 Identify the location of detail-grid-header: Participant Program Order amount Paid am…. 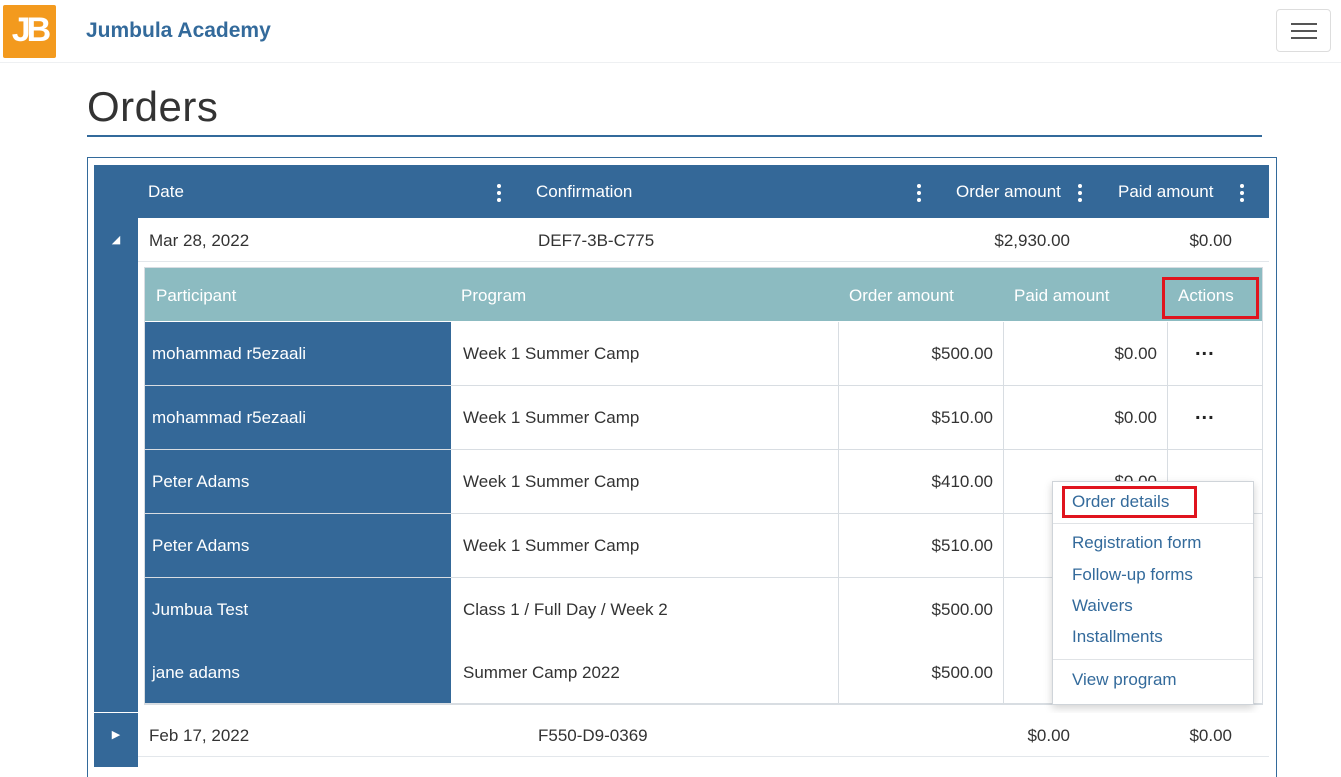
(703, 294).